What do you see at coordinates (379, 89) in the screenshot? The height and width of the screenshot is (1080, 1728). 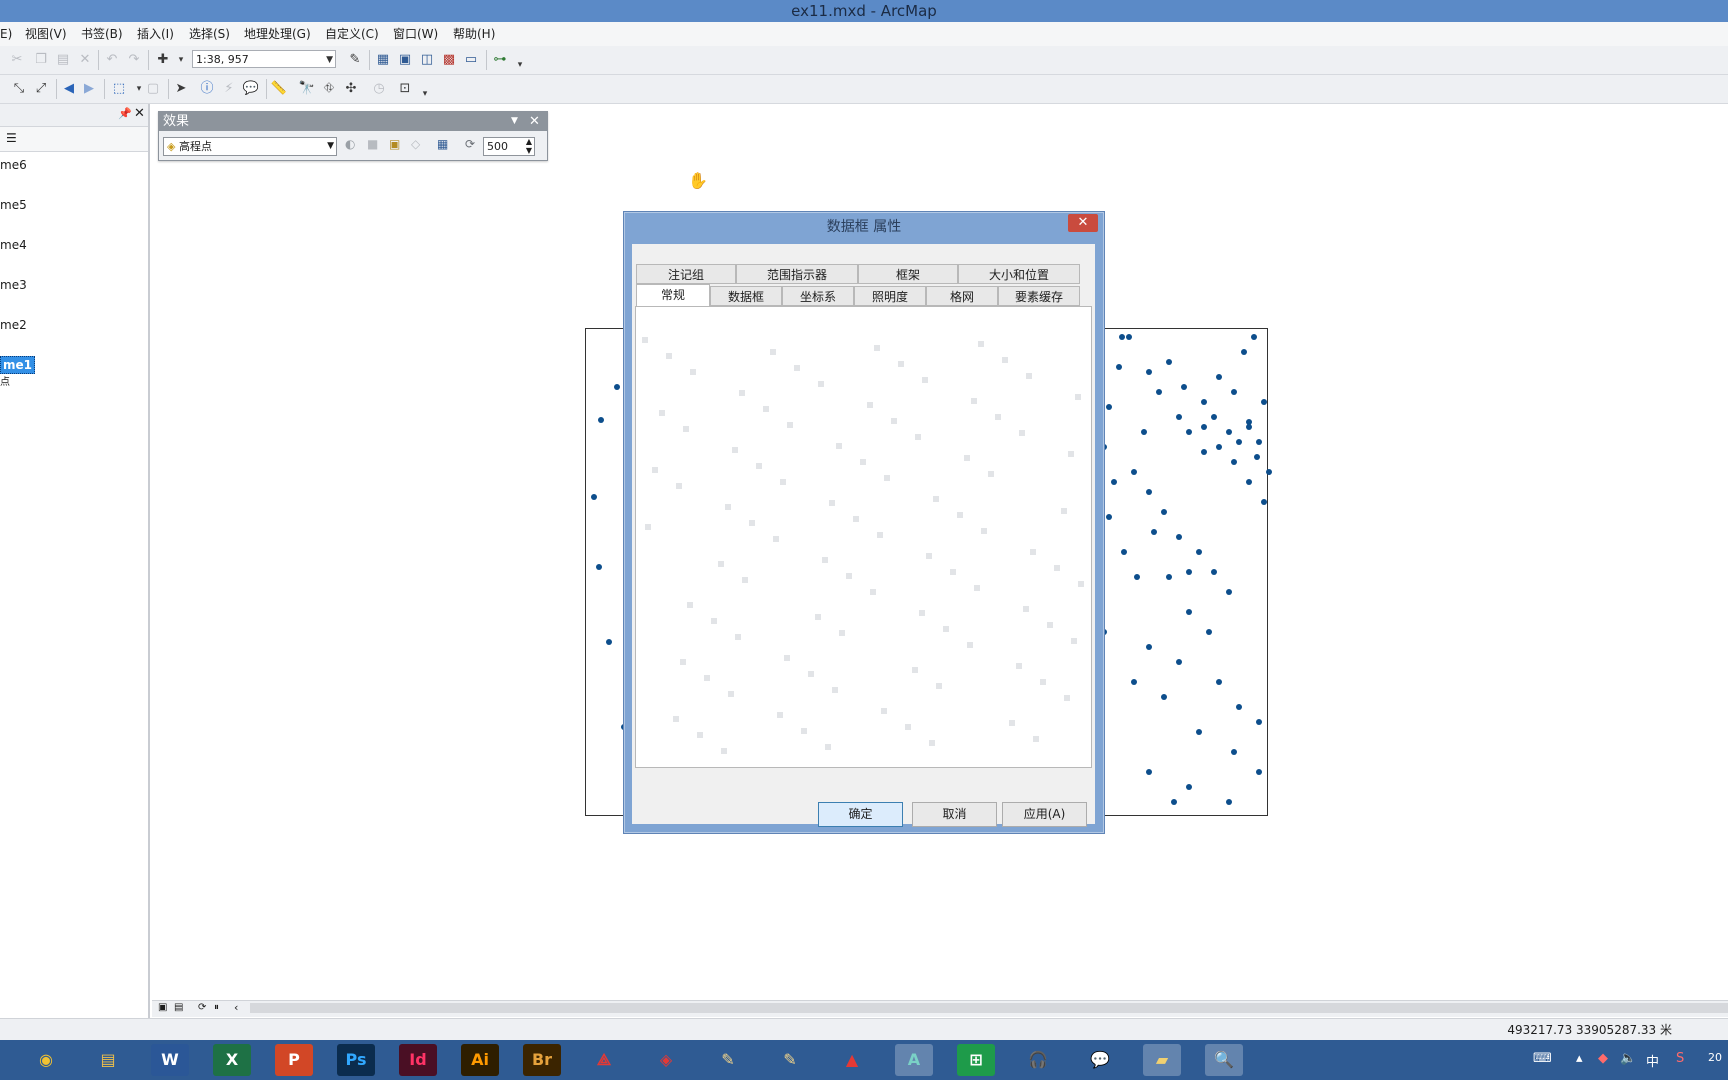 I see `time-slider-icon: ◷` at bounding box center [379, 89].